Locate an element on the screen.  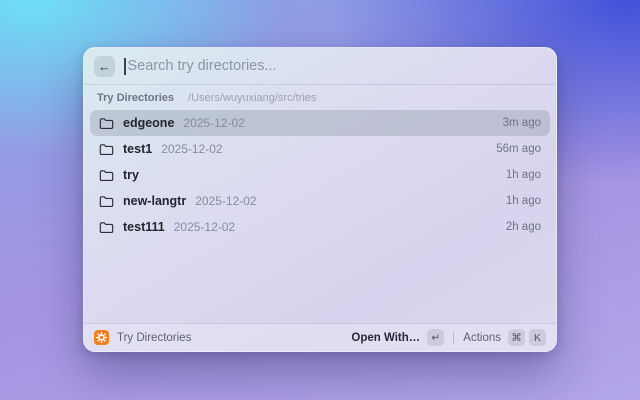
directory-name: try is located at coordinates (131, 175).